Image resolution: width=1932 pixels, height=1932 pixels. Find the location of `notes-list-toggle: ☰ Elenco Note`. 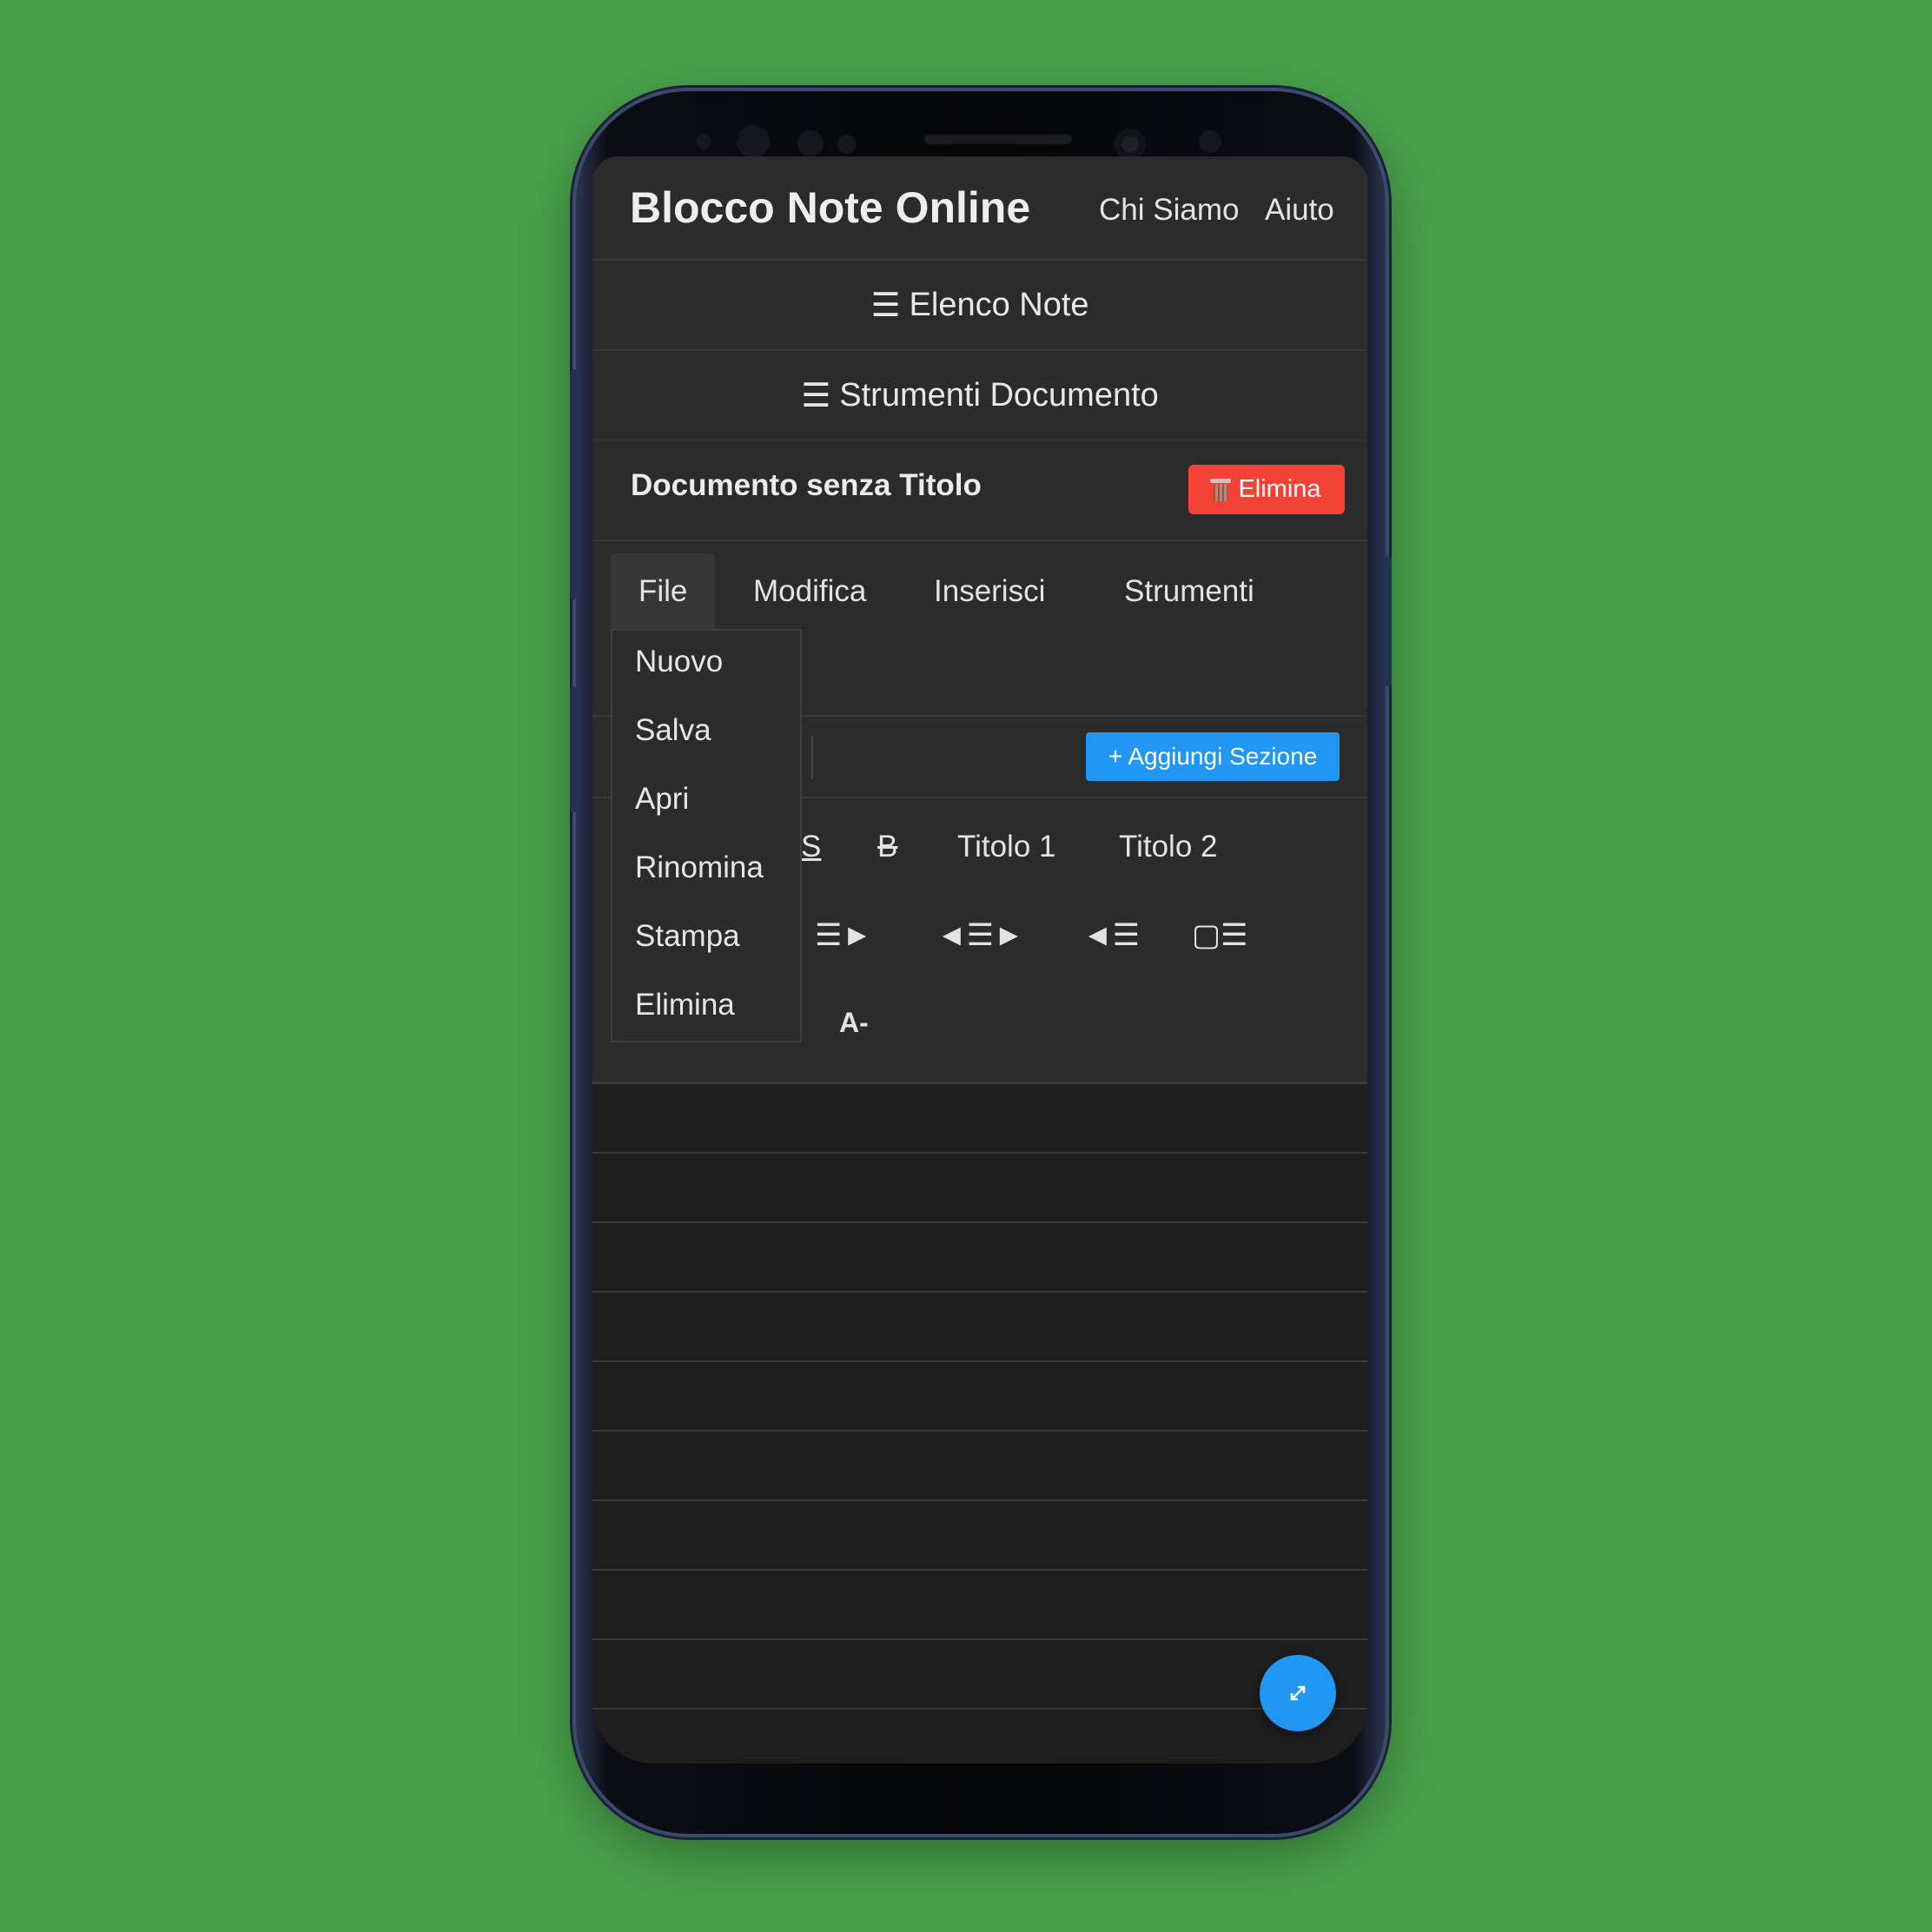

notes-list-toggle: ☰ Elenco Note is located at coordinates (980, 306).